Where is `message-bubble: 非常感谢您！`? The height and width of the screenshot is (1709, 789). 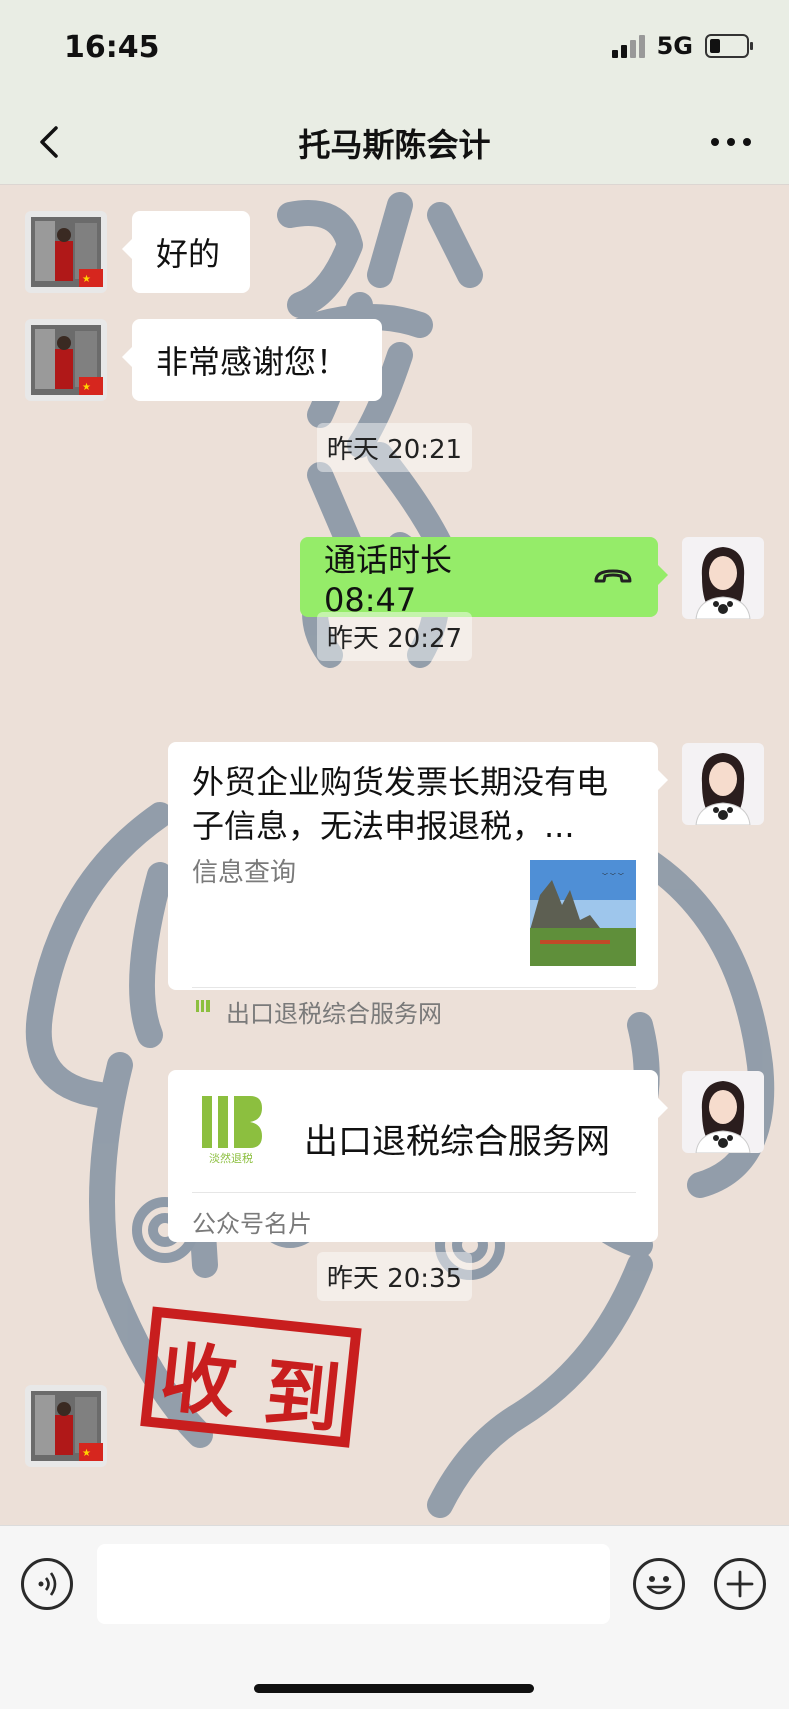
message-bubble: 非常感谢您！ is located at coordinates (252, 360).